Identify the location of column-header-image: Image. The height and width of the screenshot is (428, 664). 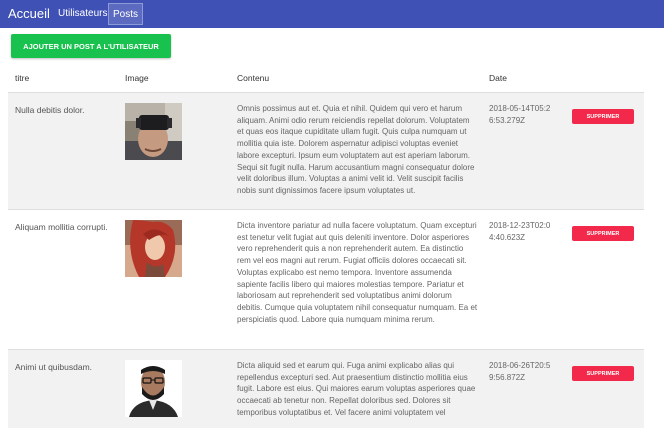
(137, 78).